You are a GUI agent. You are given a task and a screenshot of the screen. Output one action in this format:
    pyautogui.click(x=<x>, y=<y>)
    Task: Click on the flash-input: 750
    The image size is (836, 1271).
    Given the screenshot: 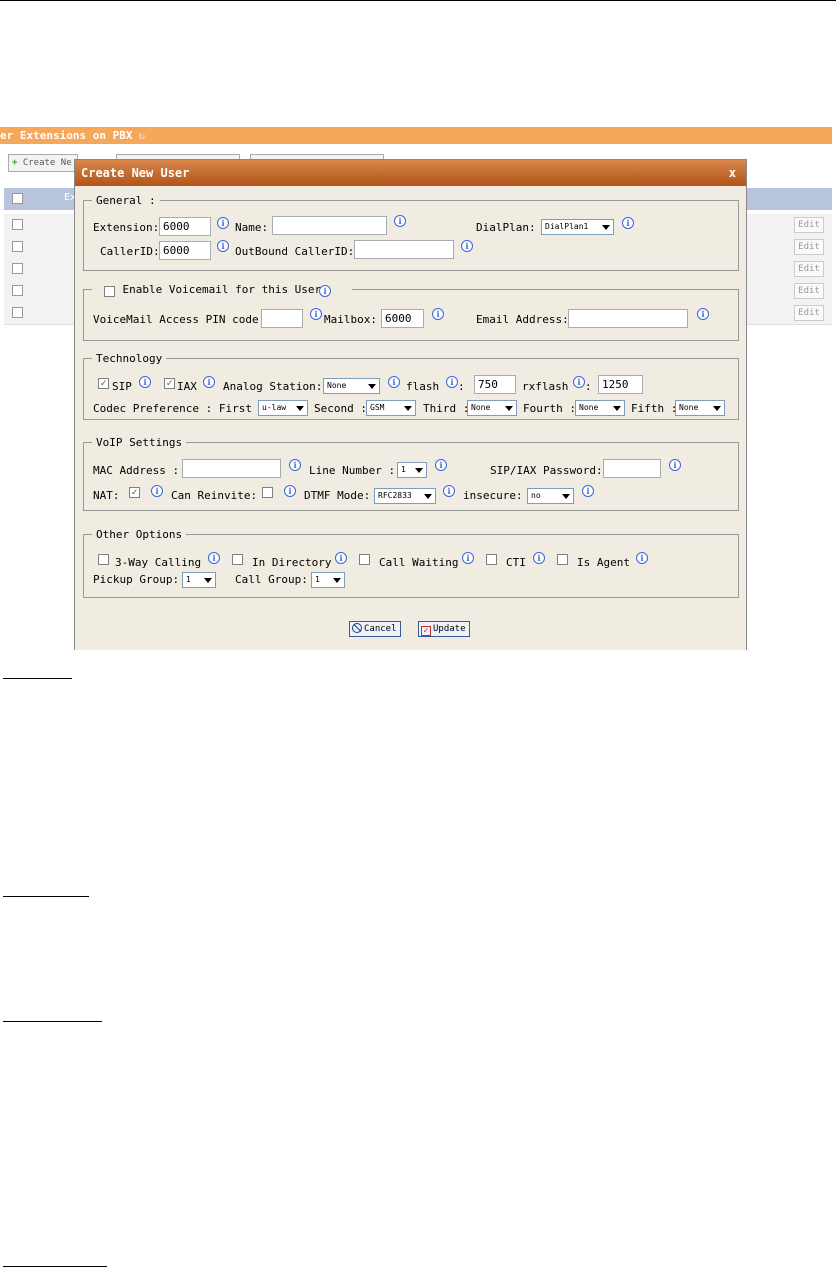 What is the action you would take?
    pyautogui.click(x=495, y=384)
    